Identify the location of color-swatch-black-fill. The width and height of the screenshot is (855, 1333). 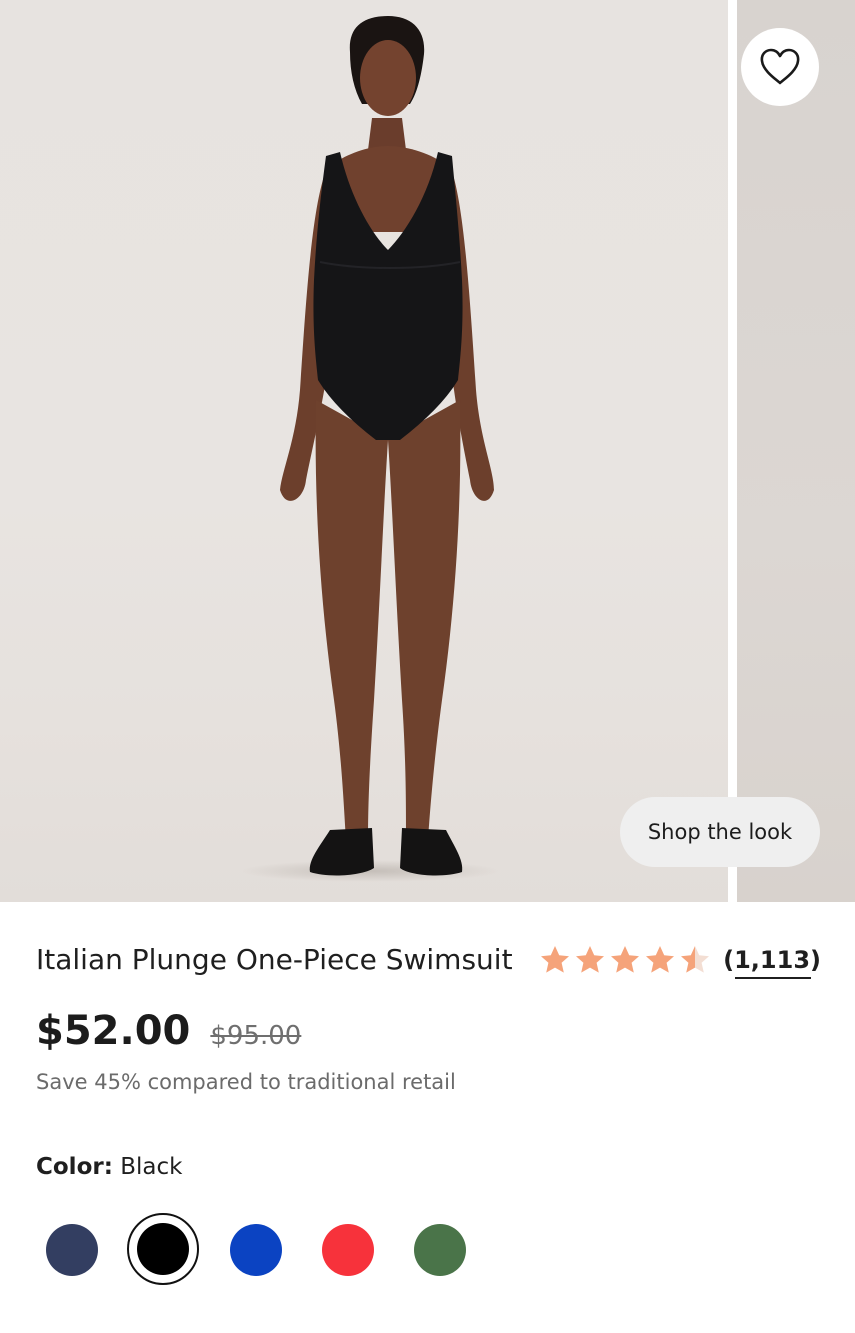
(163, 1249).